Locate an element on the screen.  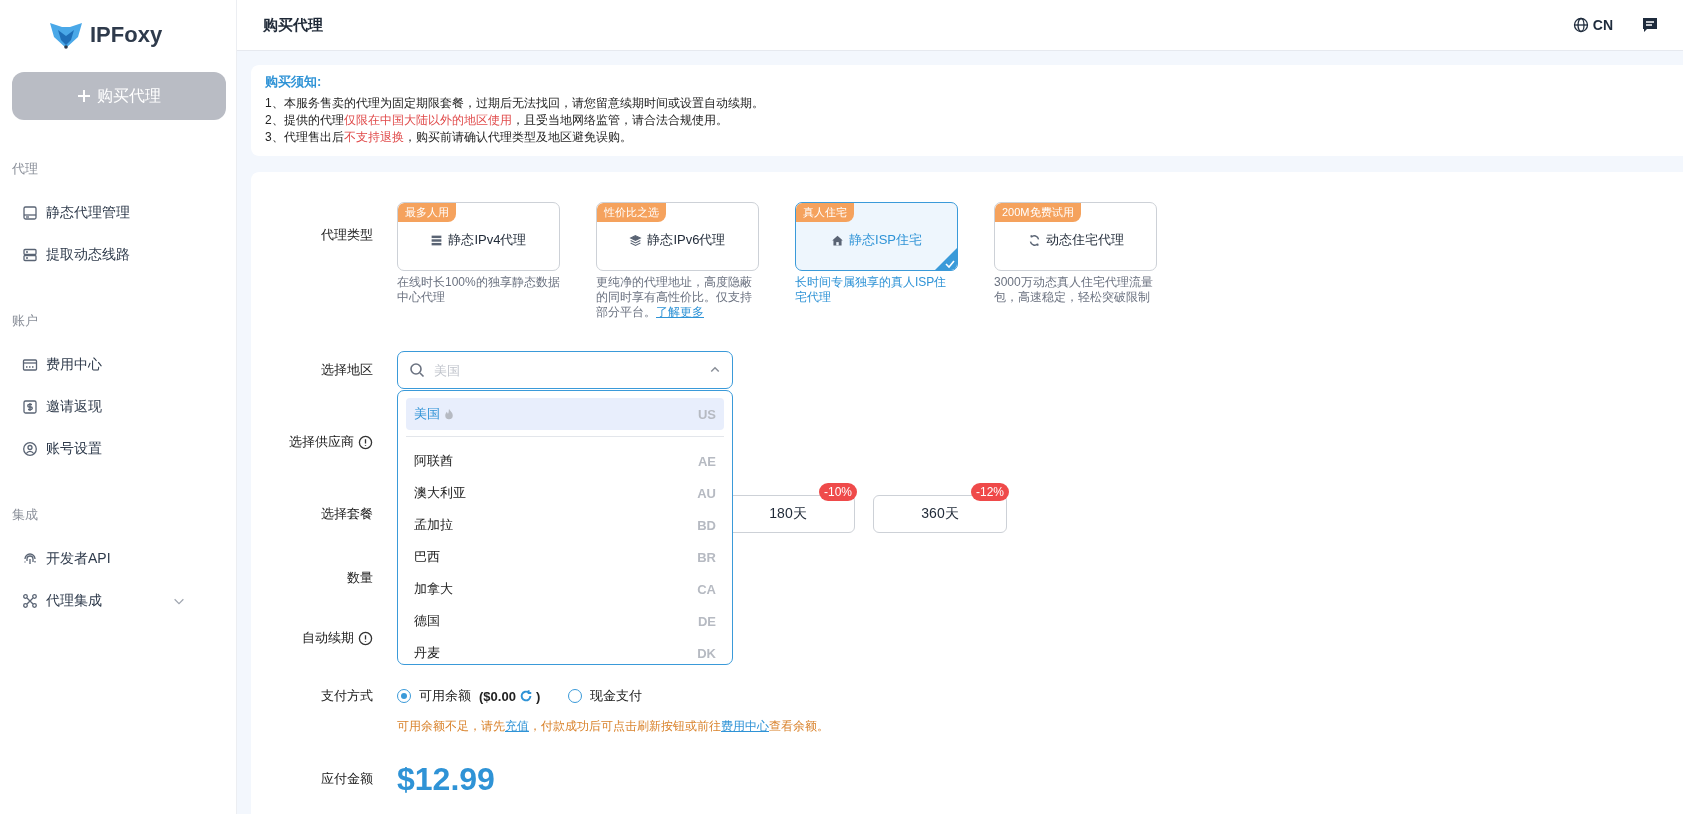
user-icon is located at coordinates (30, 449).